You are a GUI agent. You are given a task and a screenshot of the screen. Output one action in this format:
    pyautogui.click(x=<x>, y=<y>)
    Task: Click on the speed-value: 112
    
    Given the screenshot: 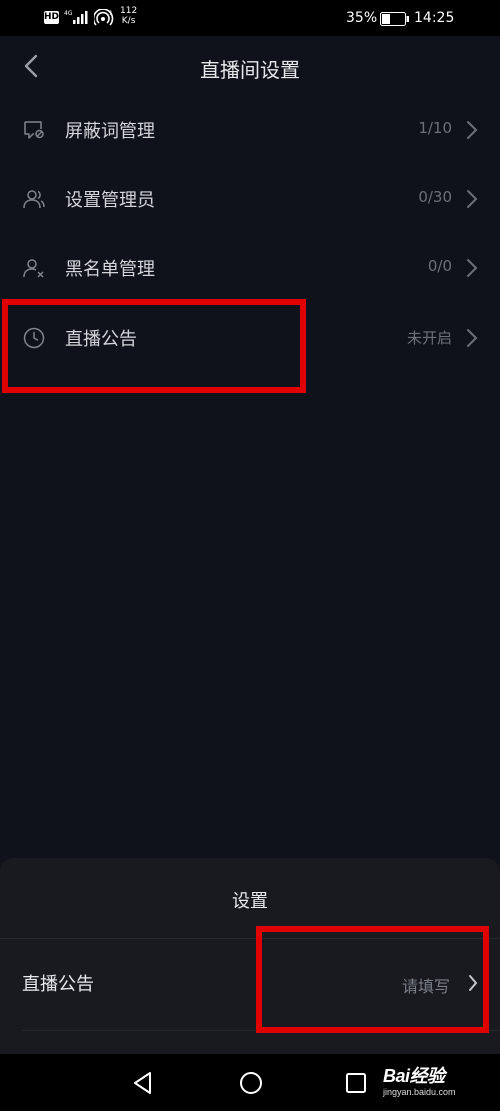 What is the action you would take?
    pyautogui.click(x=129, y=11)
    